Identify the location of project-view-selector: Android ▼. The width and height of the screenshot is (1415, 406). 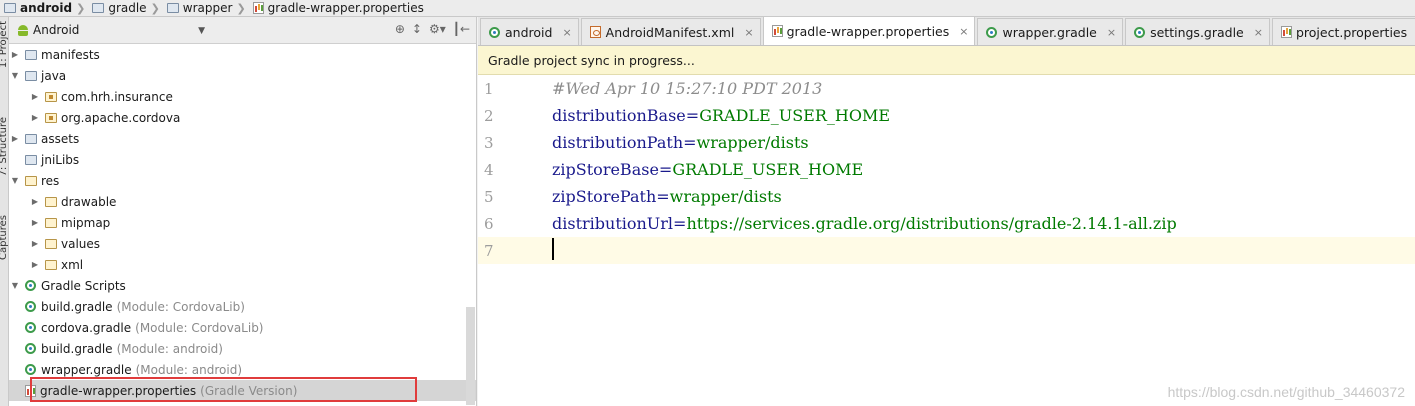
(111, 30).